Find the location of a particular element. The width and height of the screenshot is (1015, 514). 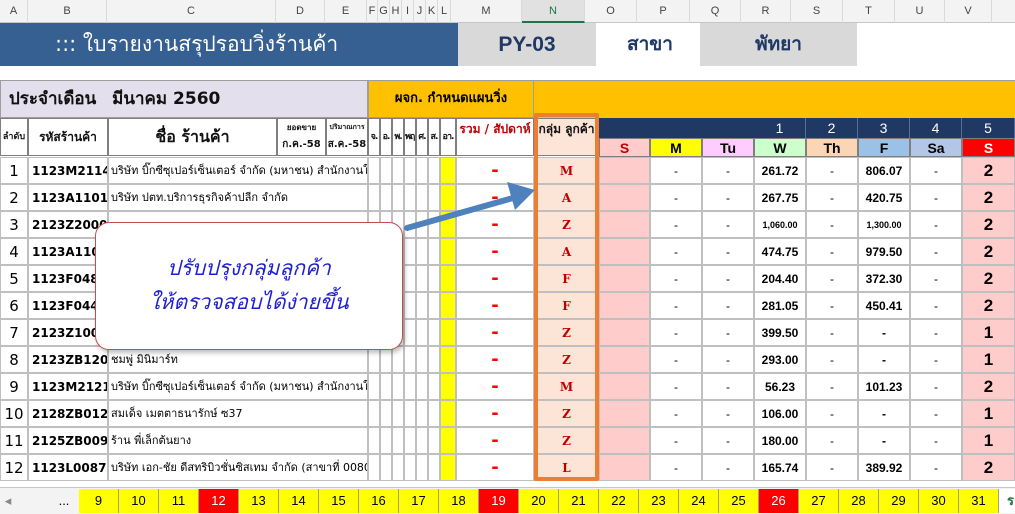

row-1-wd3 is located at coordinates (410, 170).